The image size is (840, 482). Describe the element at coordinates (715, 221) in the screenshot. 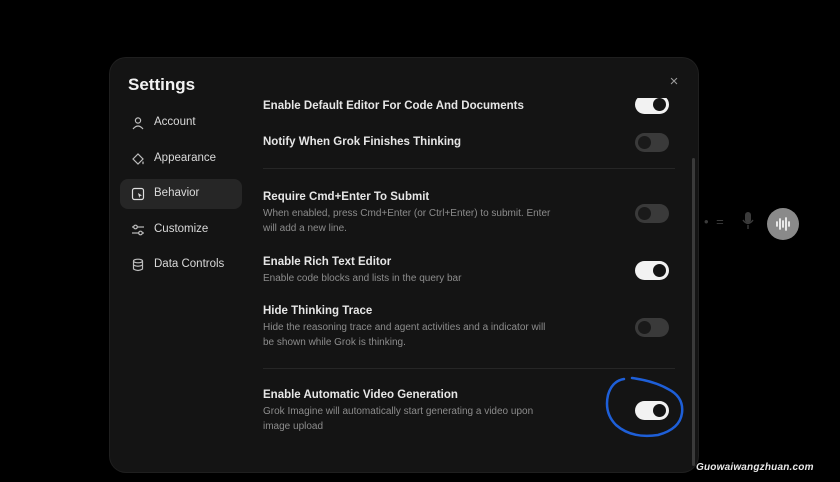

I see `more-icon: • =` at that location.